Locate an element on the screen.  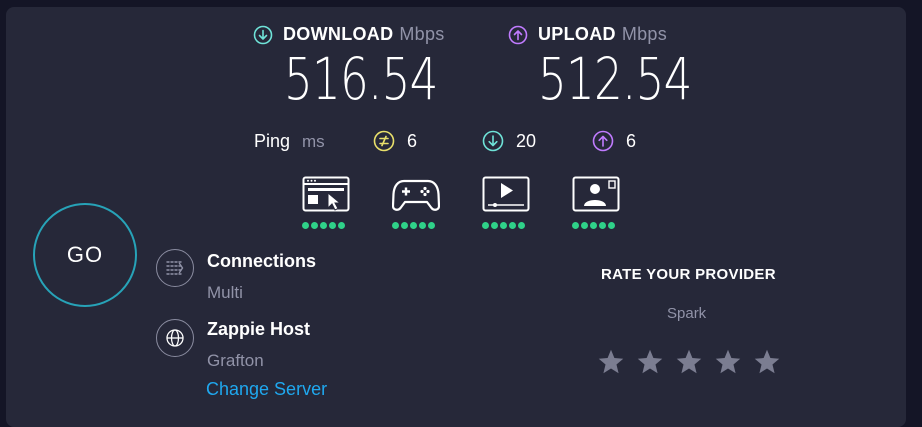
upload-unit: Mbps is located at coordinates (644, 34).